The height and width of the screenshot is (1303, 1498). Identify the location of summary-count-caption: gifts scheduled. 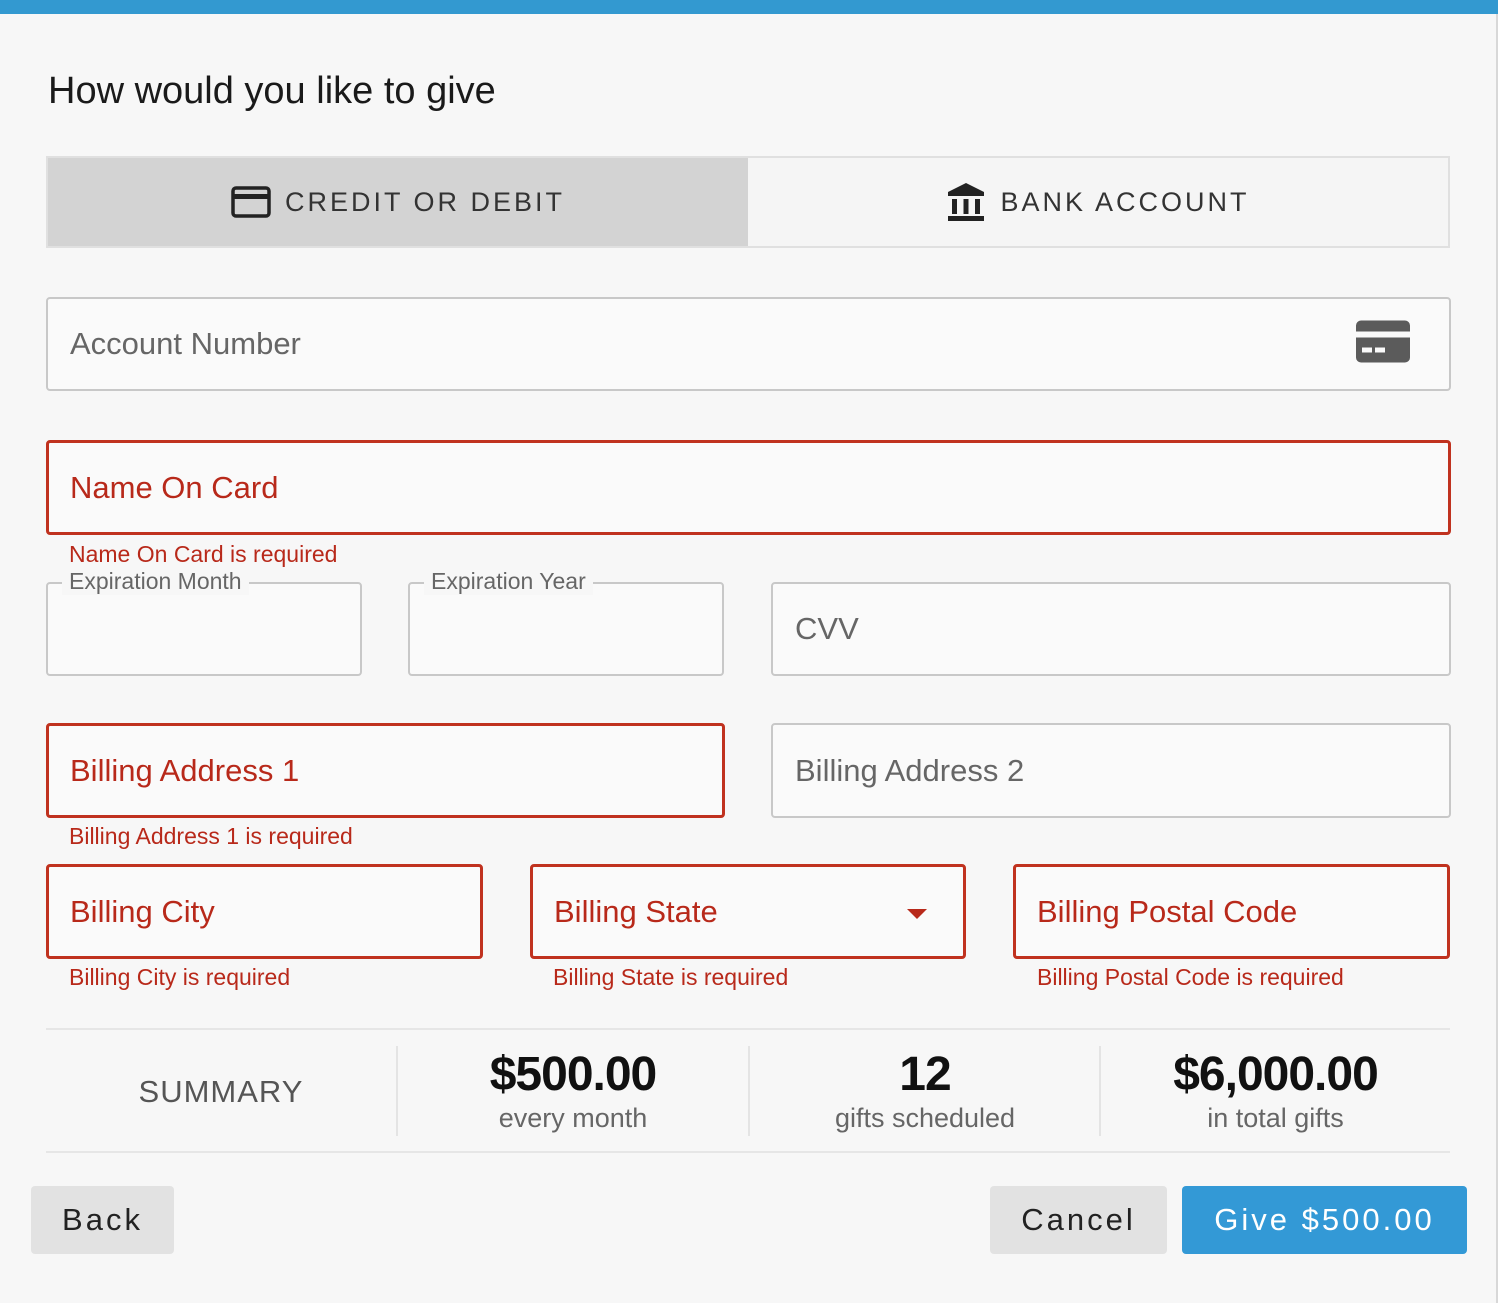
(925, 1118).